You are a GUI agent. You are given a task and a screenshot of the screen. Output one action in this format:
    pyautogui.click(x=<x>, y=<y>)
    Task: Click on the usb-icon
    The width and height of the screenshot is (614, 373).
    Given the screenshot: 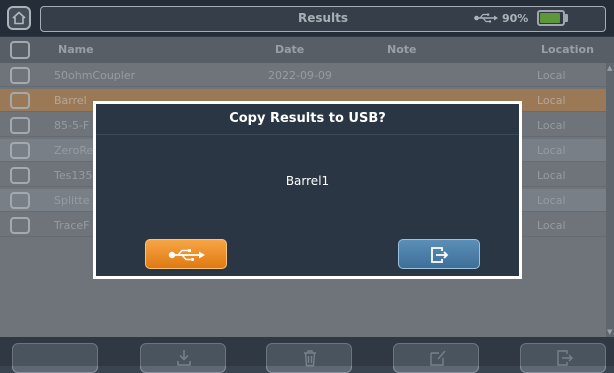 What is the action you would take?
    pyautogui.click(x=186, y=255)
    